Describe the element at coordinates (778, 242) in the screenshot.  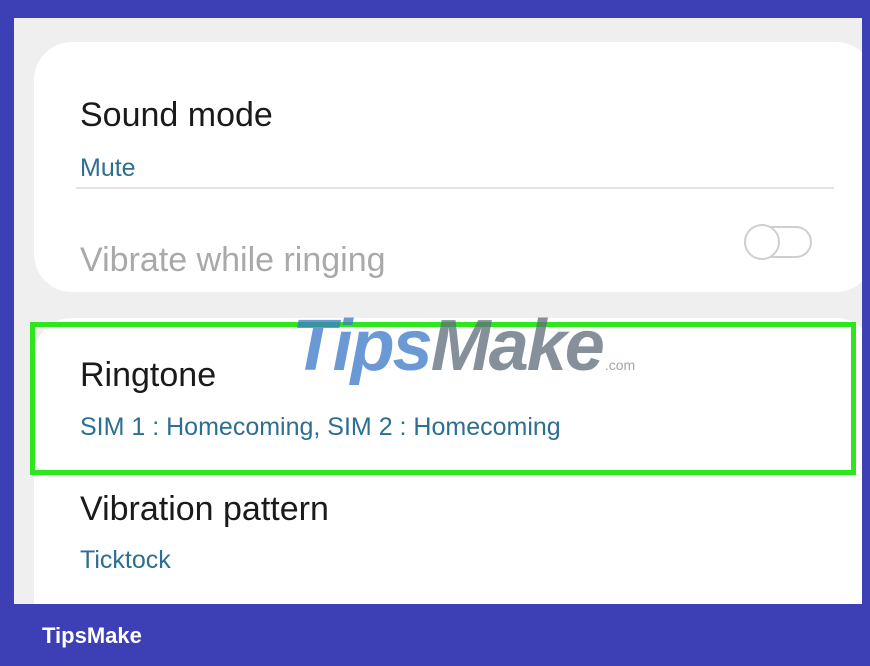
I see `toggle-switch-off-icon` at that location.